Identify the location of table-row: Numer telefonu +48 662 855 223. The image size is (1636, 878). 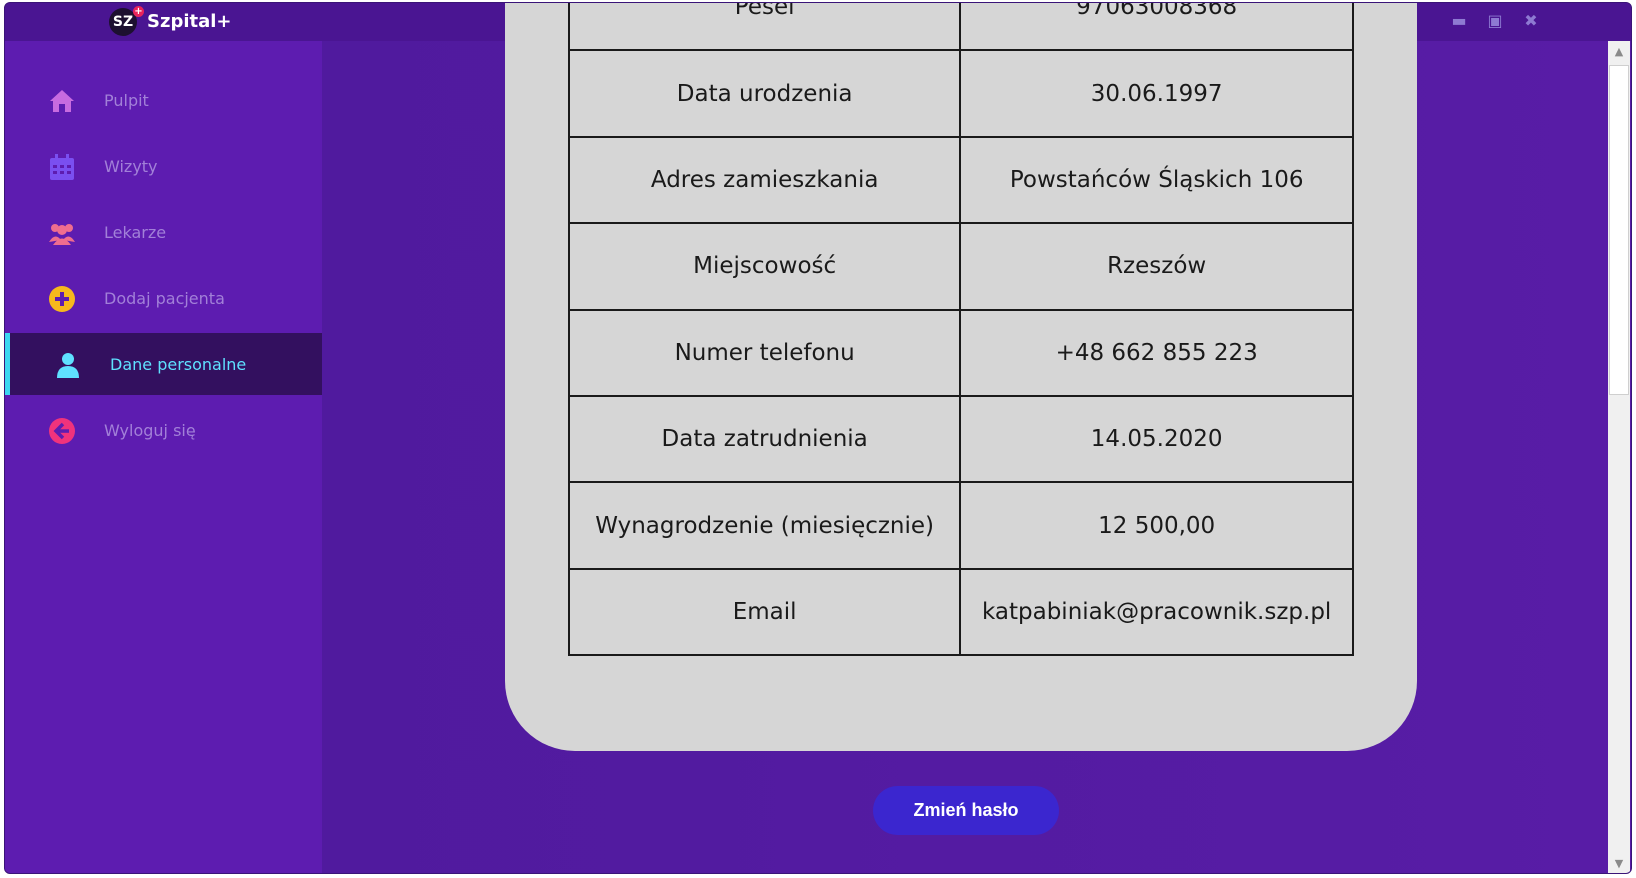
(960, 352).